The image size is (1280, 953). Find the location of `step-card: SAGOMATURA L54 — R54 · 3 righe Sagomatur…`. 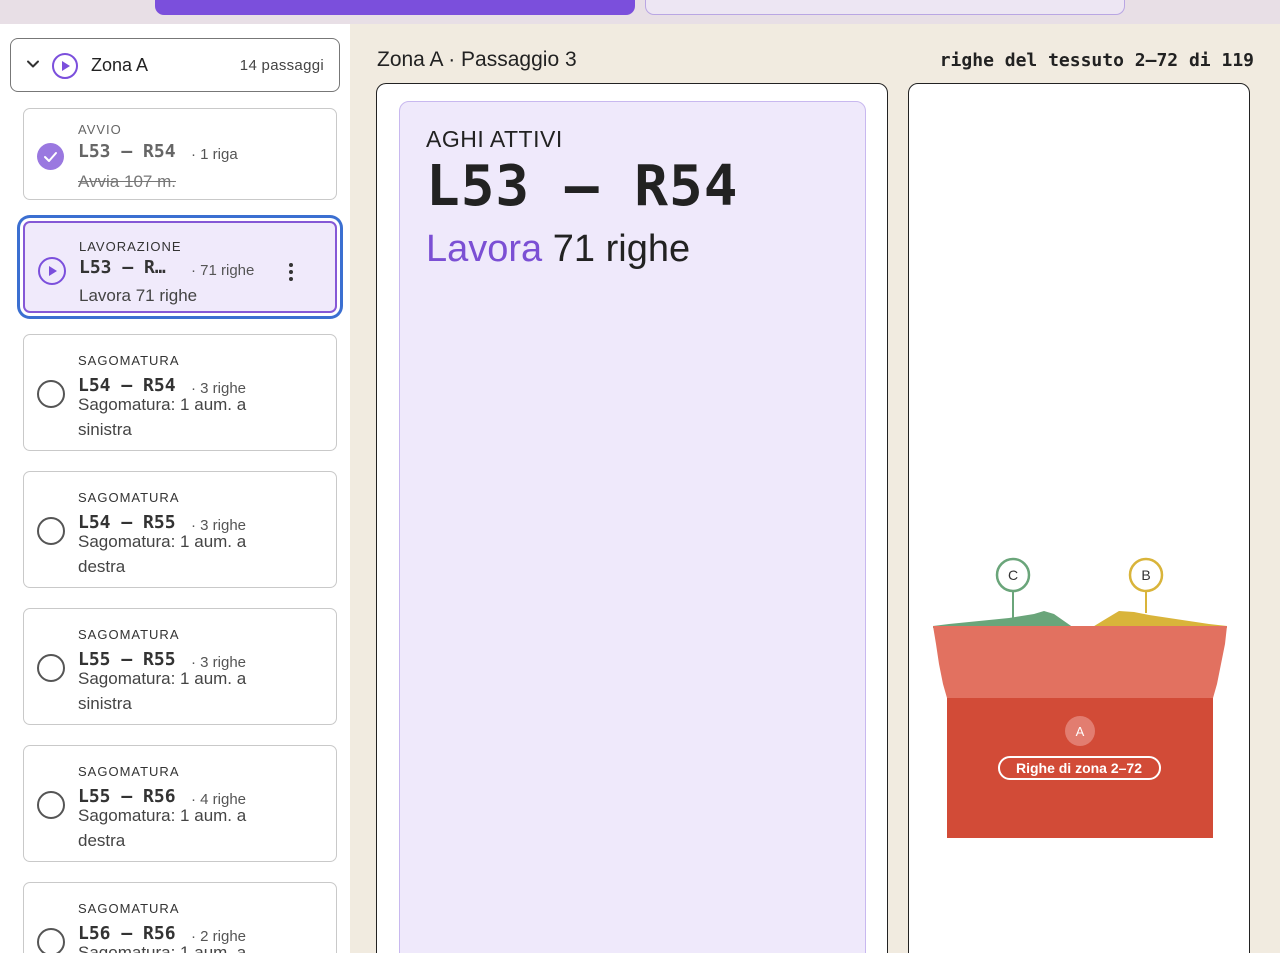

step-card: SAGOMATURA L54 — R54 · 3 righe Sagomatur… is located at coordinates (180, 392).